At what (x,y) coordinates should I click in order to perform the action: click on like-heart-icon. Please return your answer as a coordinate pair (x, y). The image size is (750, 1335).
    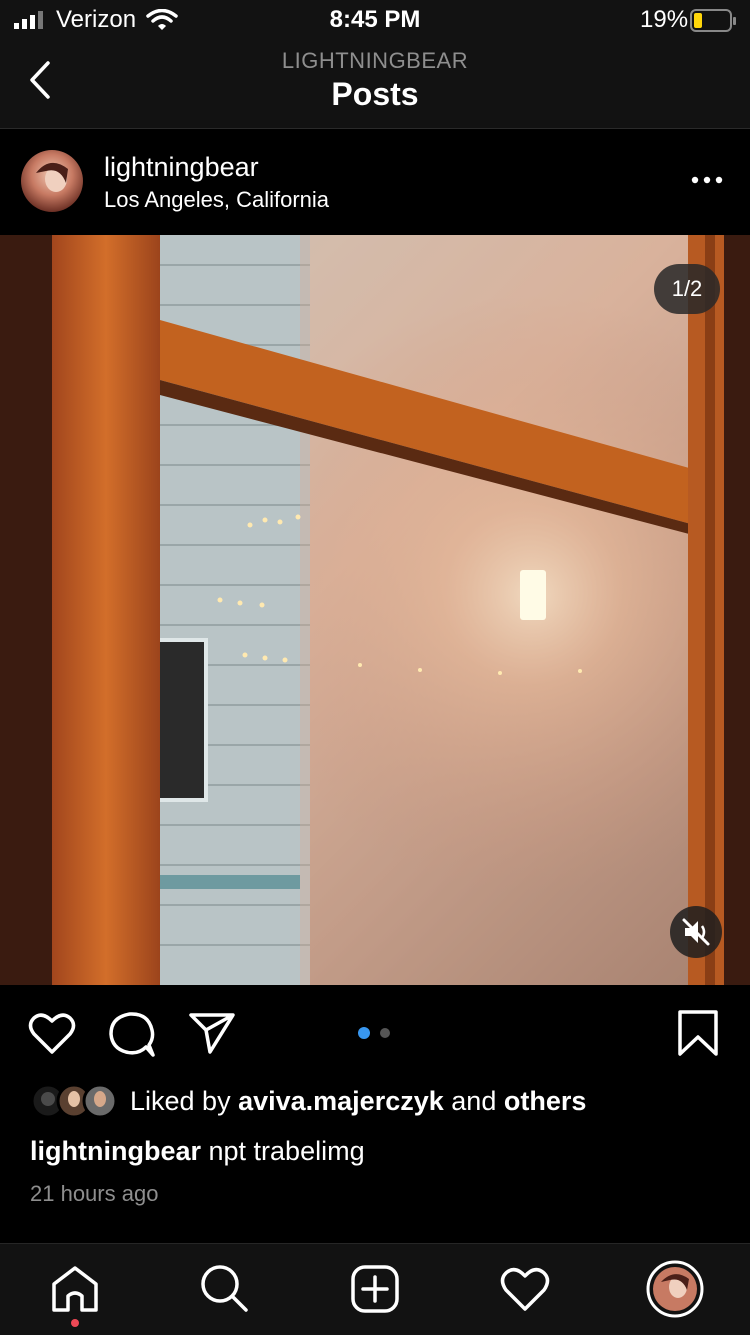
    Looking at the image, I should click on (52, 1033).